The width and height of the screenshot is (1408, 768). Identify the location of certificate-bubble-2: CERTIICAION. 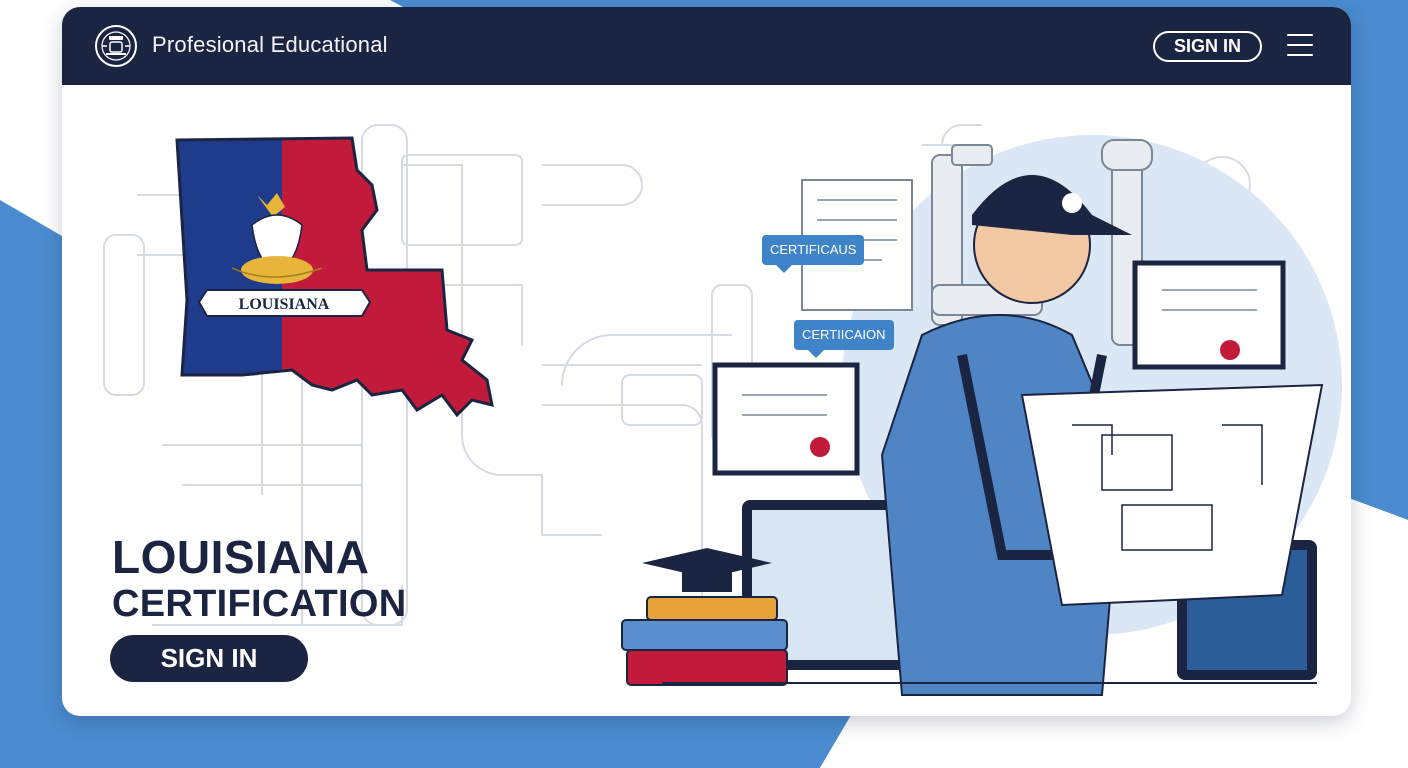
(844, 339).